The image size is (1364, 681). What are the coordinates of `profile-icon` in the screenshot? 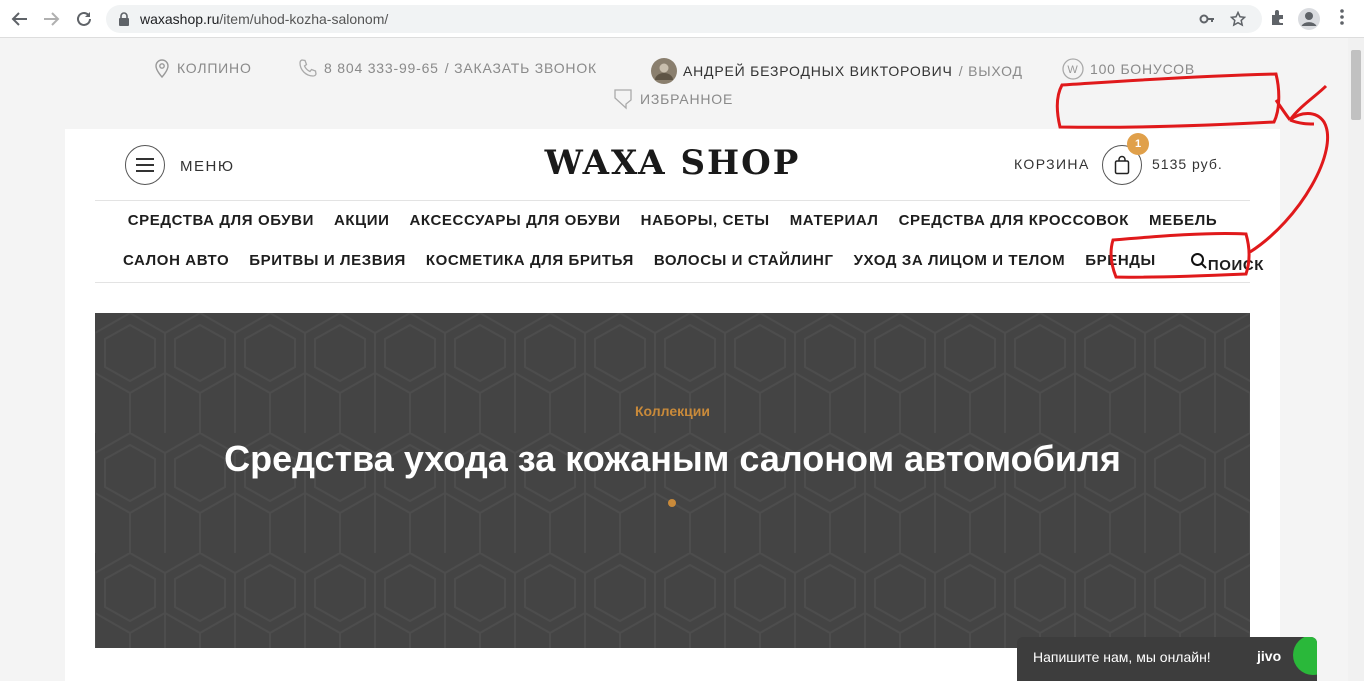 It's located at (1309, 19).